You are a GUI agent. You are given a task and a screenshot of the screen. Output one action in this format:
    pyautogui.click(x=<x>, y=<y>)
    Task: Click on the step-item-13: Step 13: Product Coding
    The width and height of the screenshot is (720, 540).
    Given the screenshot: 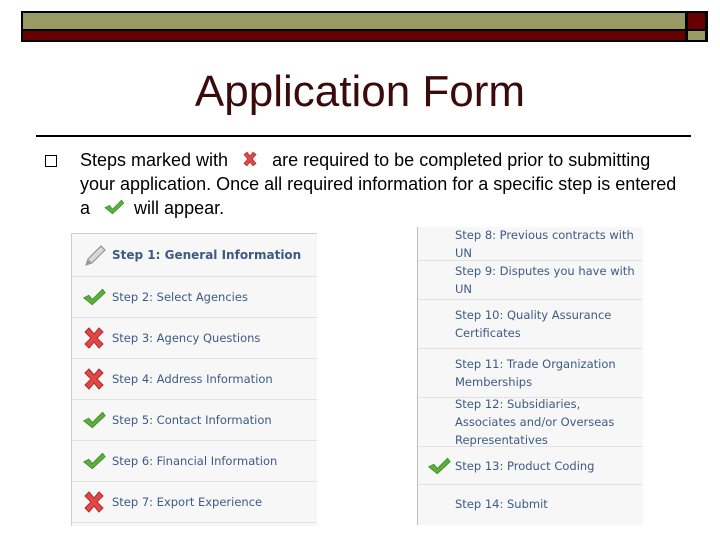 What is the action you would take?
    pyautogui.click(x=530, y=466)
    